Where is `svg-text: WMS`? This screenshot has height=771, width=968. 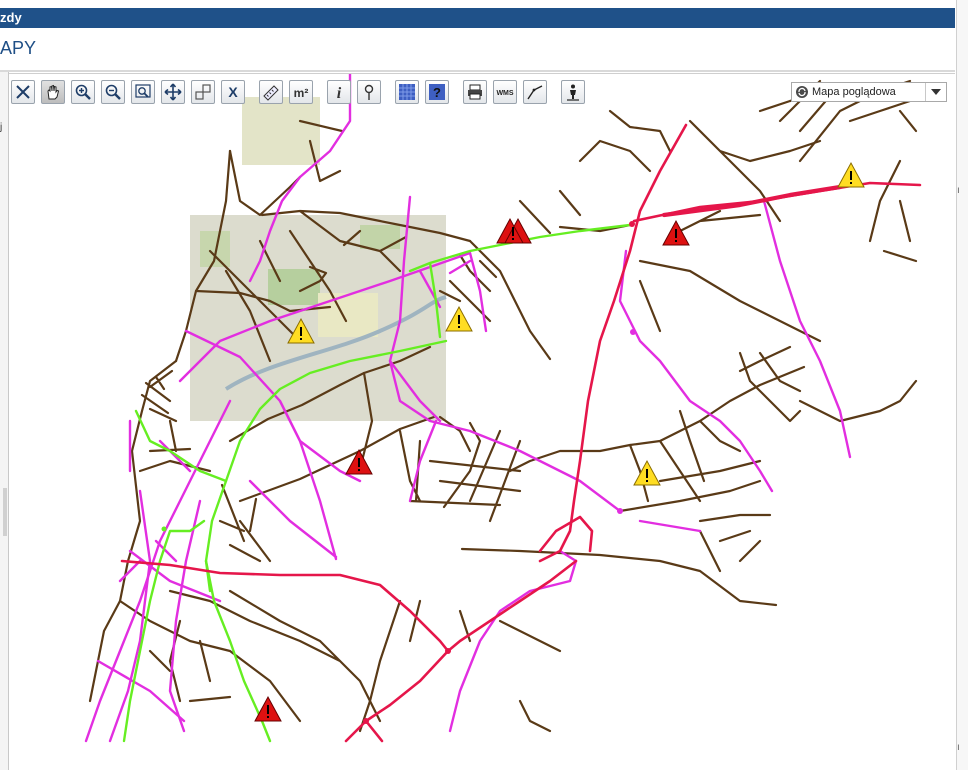
svg-text: WMS is located at coordinates (504, 93).